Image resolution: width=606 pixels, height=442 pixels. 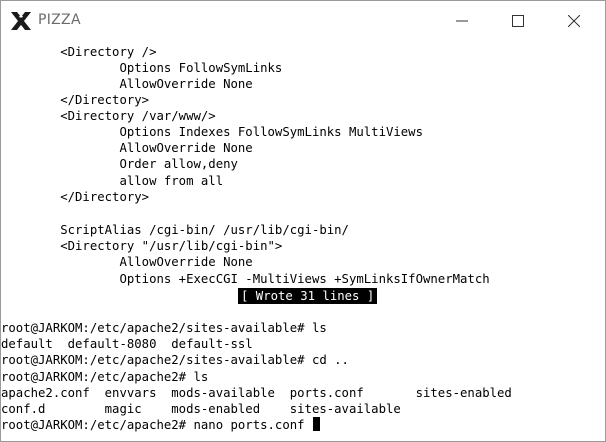 I want to click on editor-line: <Directory "/usr/lib/cgi-bin">, so click(x=142, y=246).